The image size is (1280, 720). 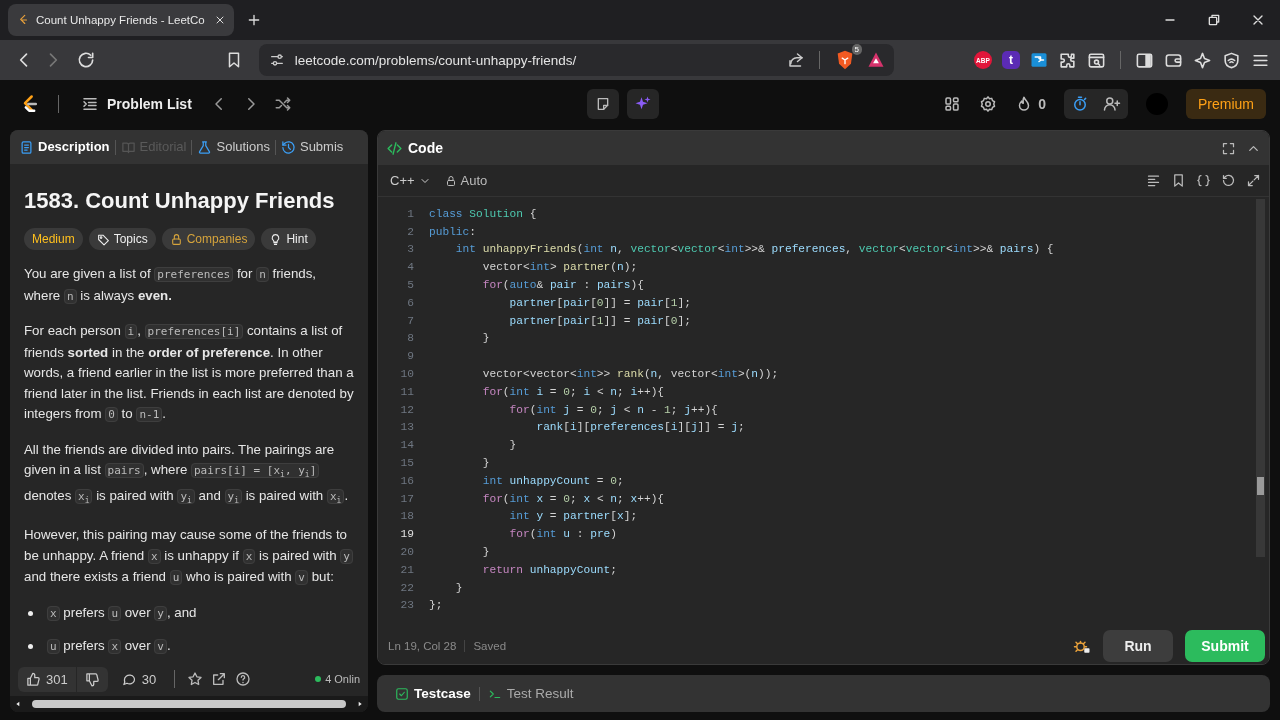 What do you see at coordinates (576, 60) in the screenshot?
I see `address-bar: leetcode.com/problems/count-unhappy-friends/ 5` at bounding box center [576, 60].